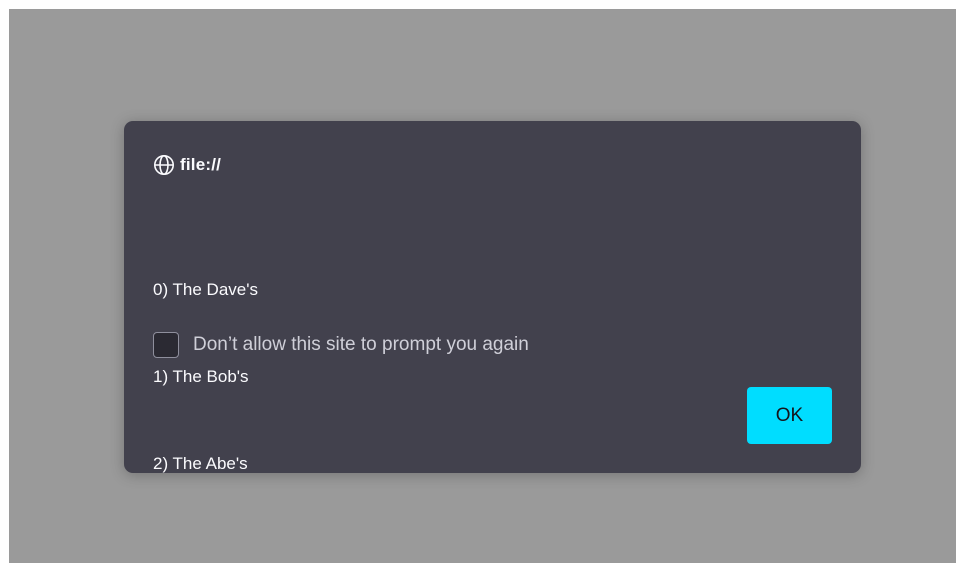 Image resolution: width=956 pixels, height=563 pixels. I want to click on message-line: 0) The Dave's, so click(205, 289).